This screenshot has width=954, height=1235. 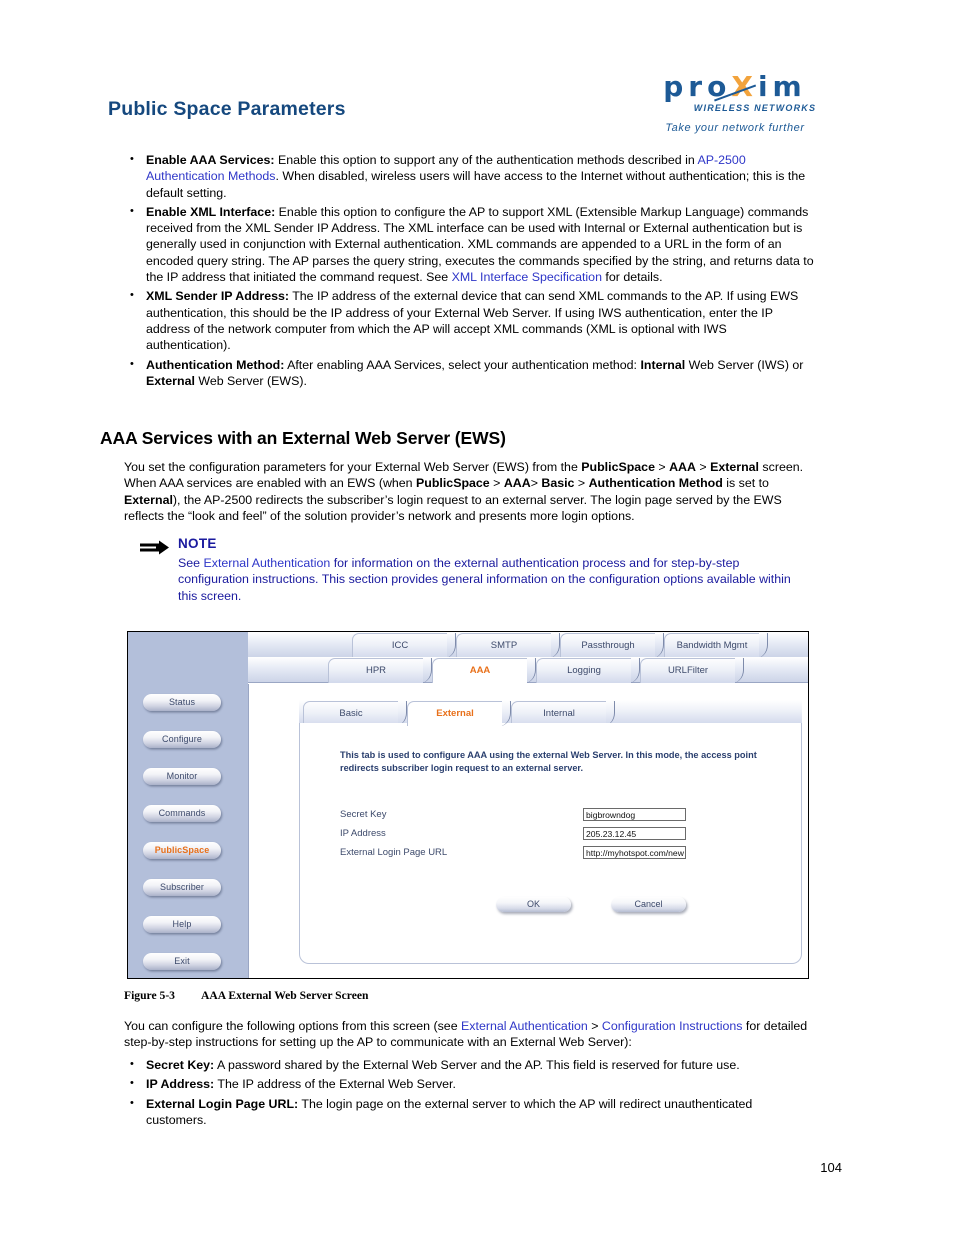 I want to click on text-run: See, so click(x=191, y=563).